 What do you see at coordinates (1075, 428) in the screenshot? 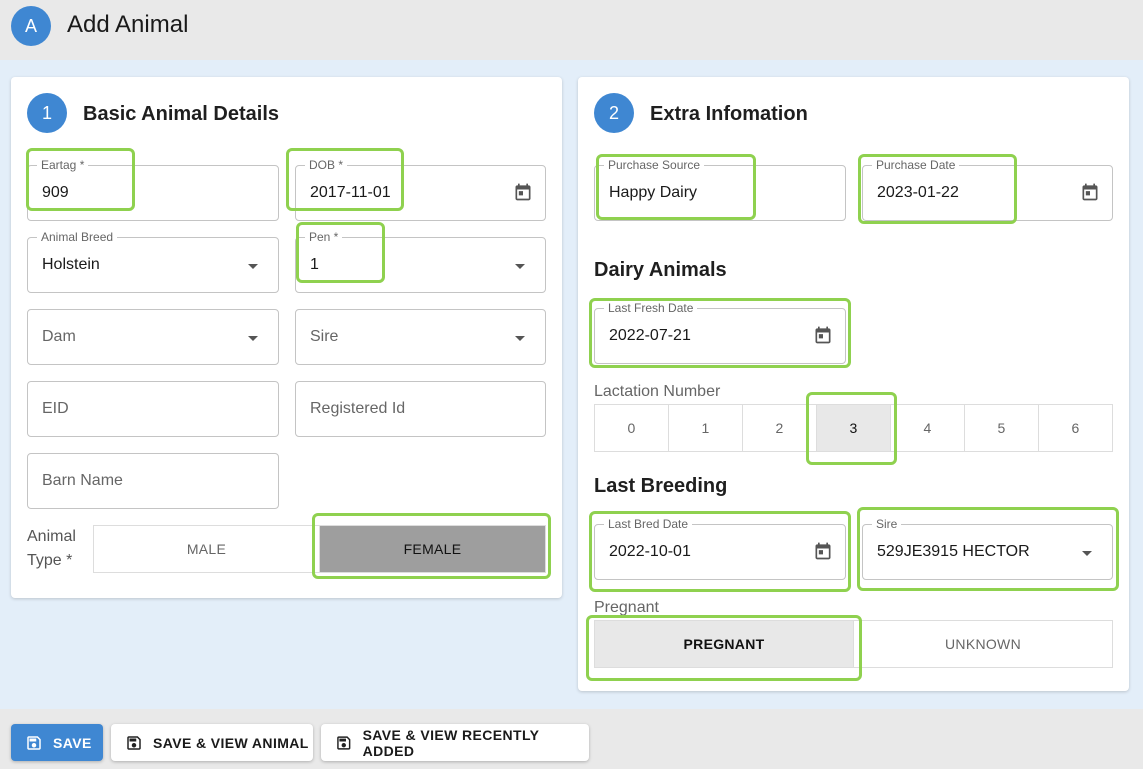
I see `lactation-option: 6` at bounding box center [1075, 428].